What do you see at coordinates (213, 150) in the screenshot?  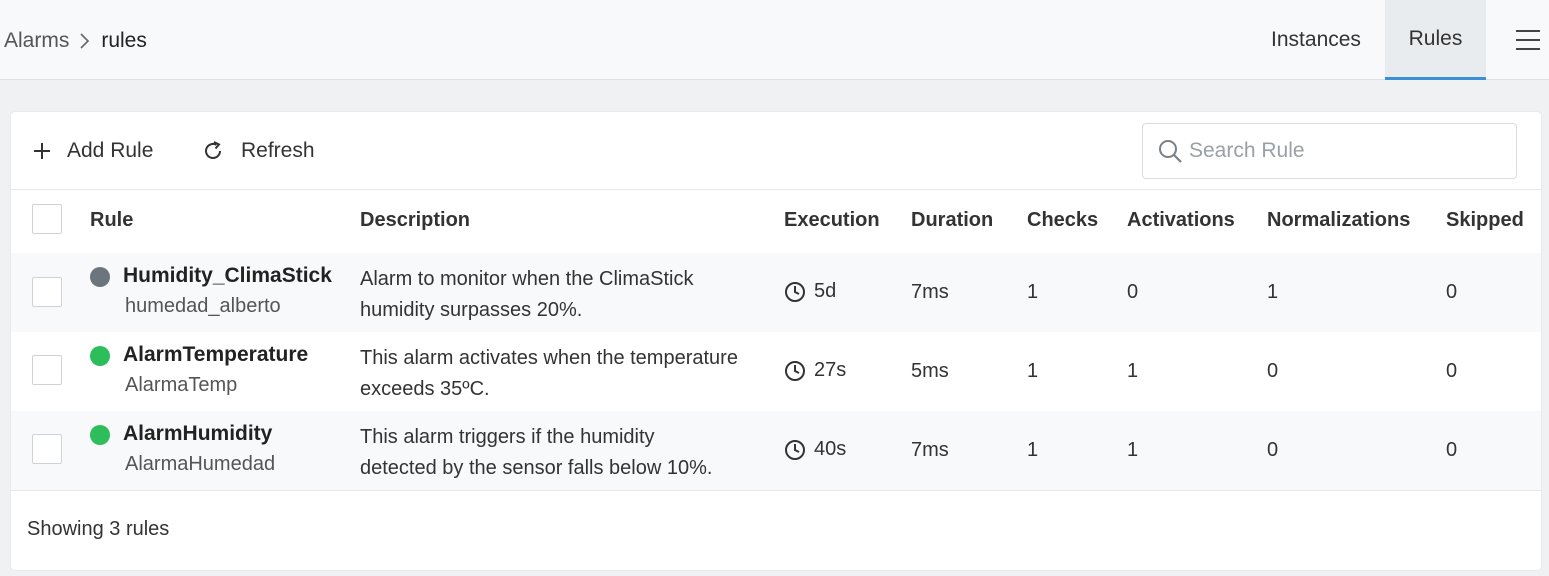 I see `refresh-icon` at bounding box center [213, 150].